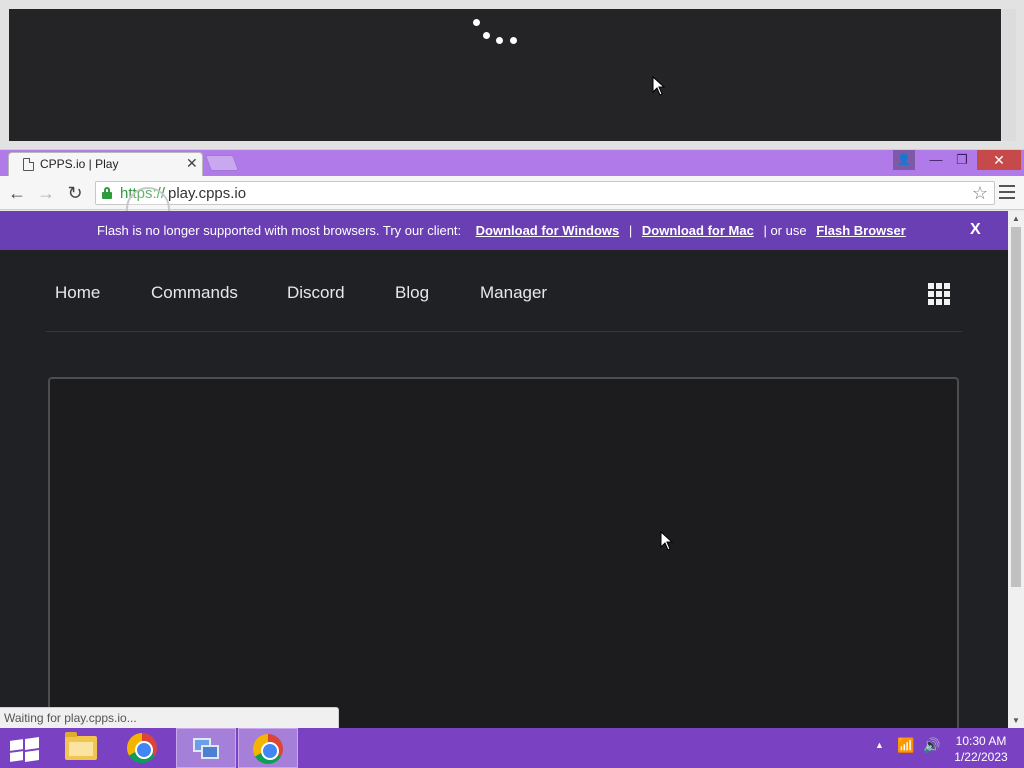 Image resolution: width=1024 pixels, height=768 pixels. Describe the element at coordinates (207, 193) in the screenshot. I see `url-host: play.cpps.io` at that location.